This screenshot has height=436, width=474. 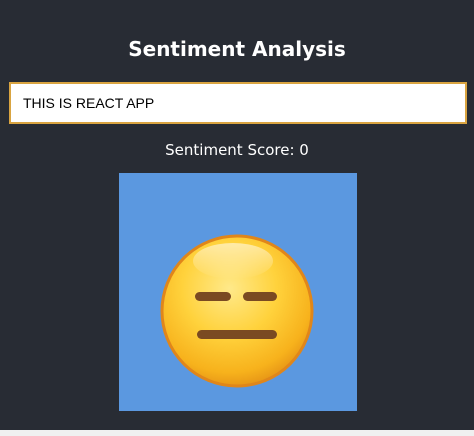 I want to click on expressionless-face-icon, so click(x=237, y=311).